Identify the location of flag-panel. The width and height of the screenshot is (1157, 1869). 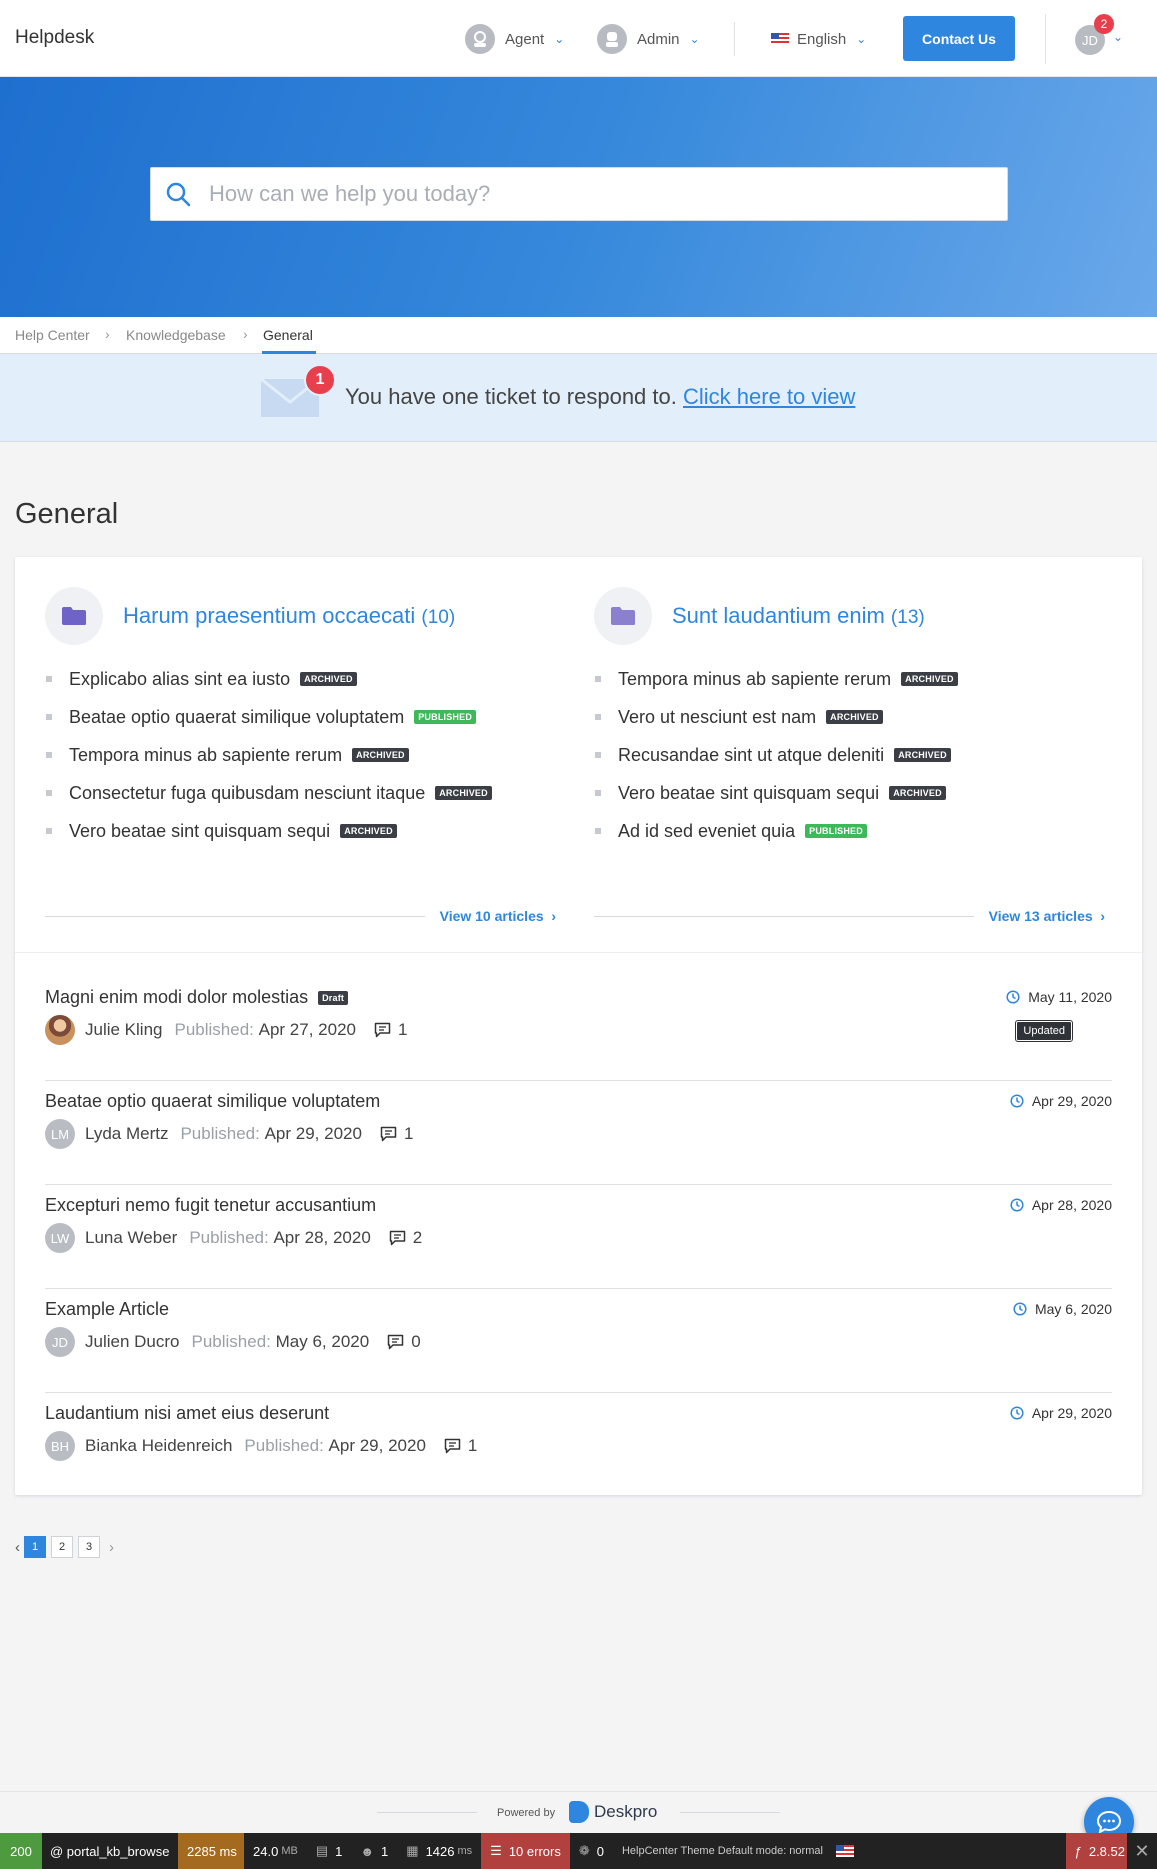
(845, 1851).